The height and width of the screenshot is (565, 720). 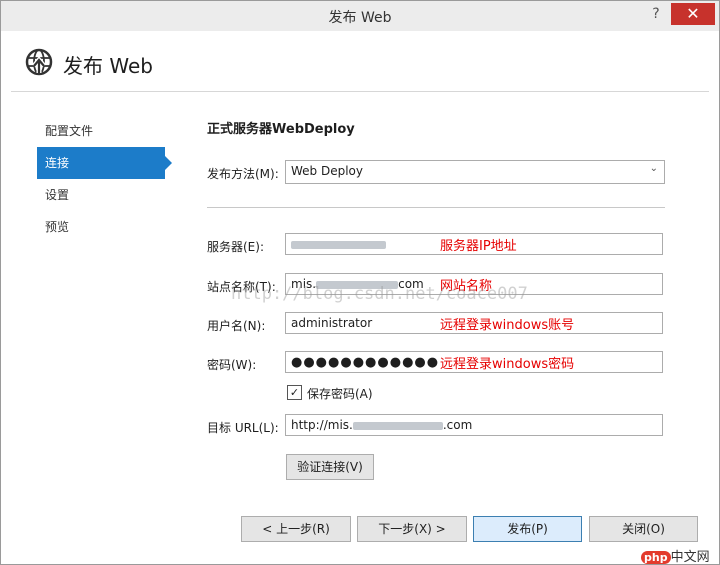 What do you see at coordinates (340, 393) in the screenshot?
I see `save-password-label: 保存密码(A)` at bounding box center [340, 393].